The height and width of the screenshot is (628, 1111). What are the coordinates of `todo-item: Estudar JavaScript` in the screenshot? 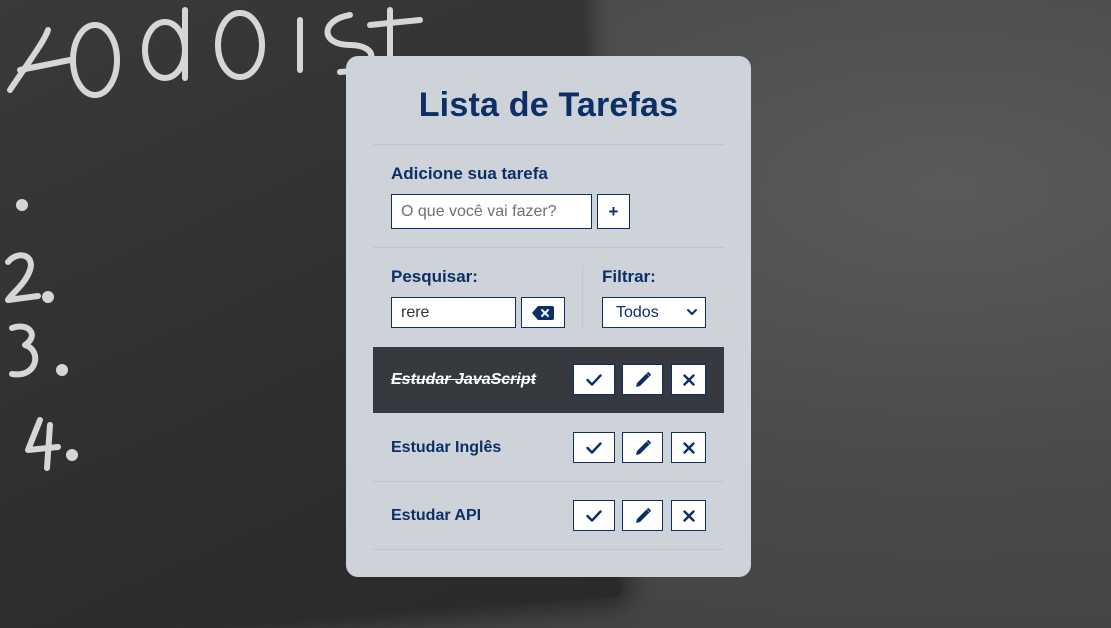 It's located at (548, 380).